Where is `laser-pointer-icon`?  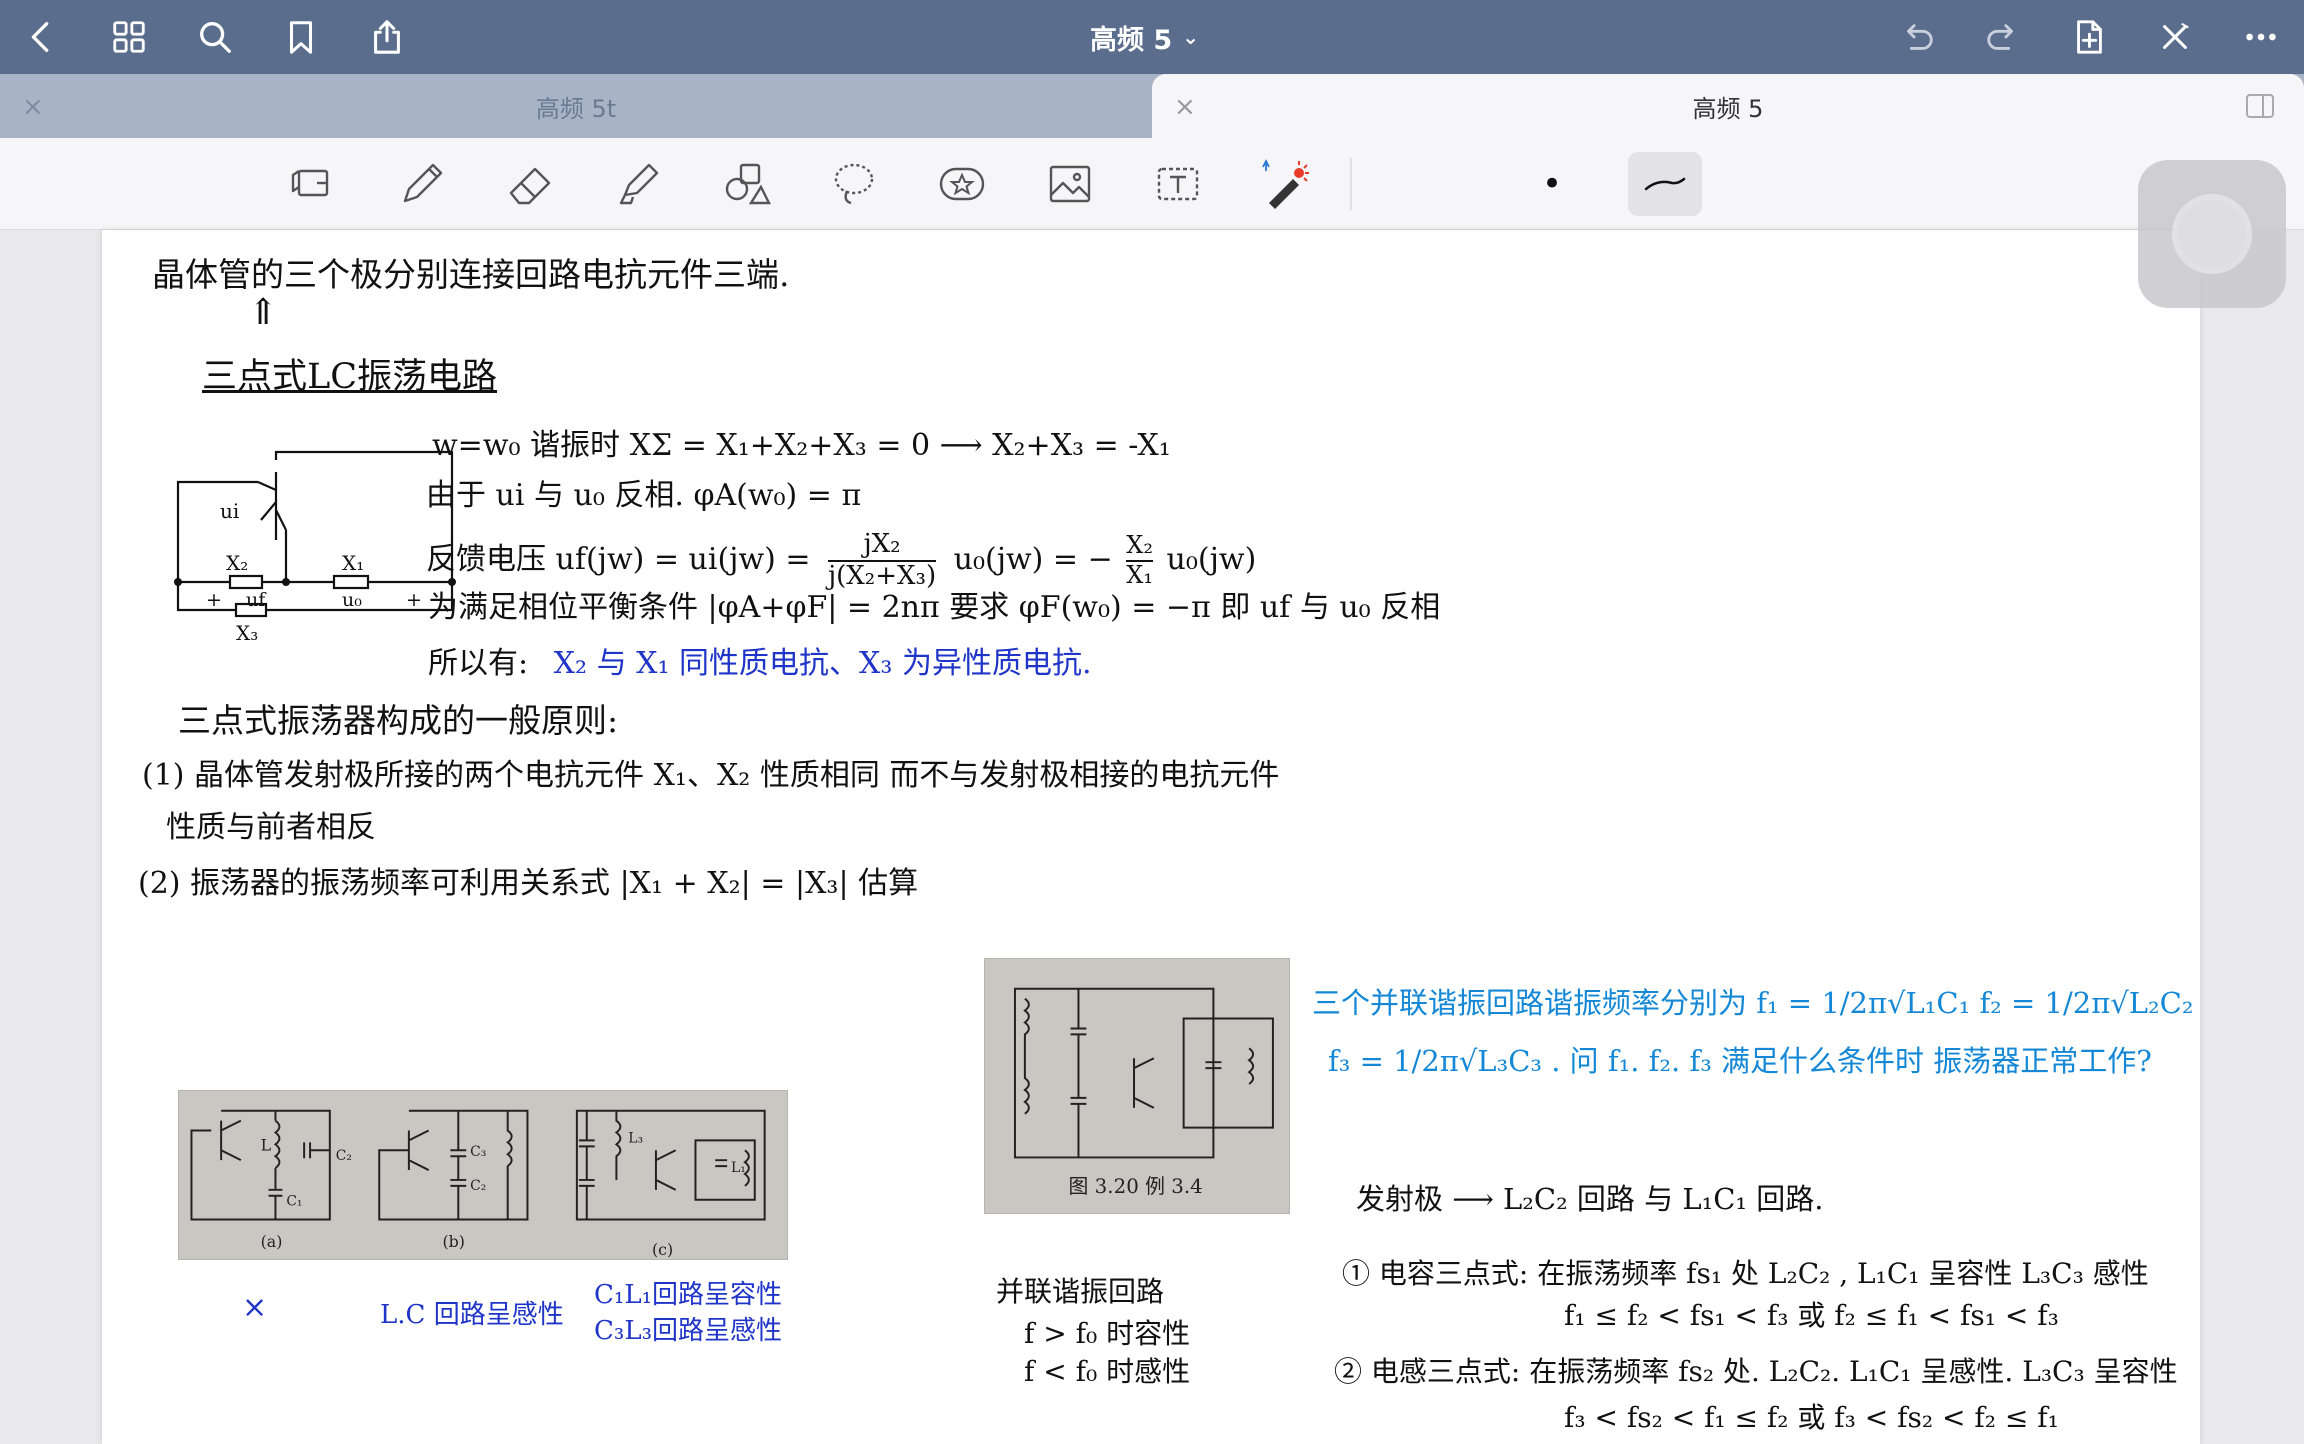
laser-pointer-icon is located at coordinates (1285, 183).